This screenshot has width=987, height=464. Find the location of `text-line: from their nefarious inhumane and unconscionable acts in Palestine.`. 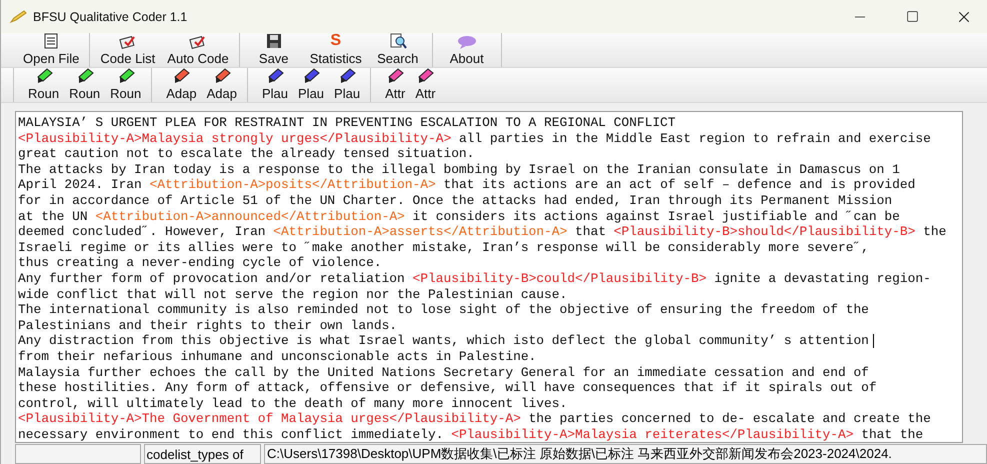

text-line: from their nefarious inhumane and unconscionable acts in Palestine. is located at coordinates (278, 356).